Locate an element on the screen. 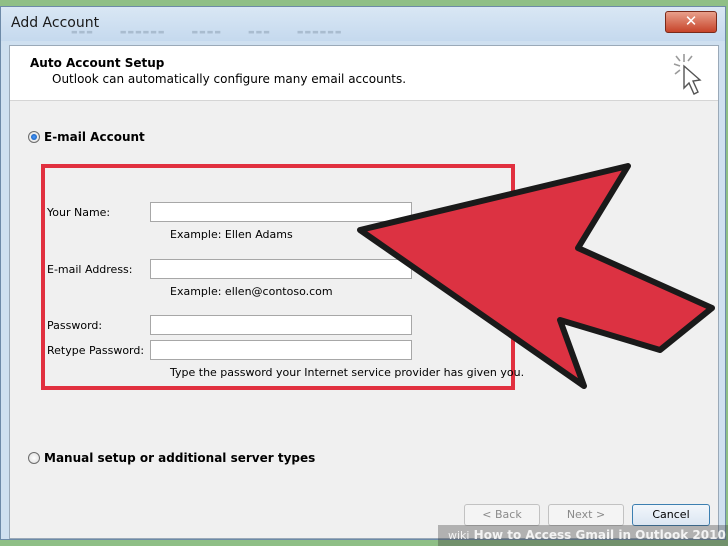  email-address-label: E-mail Address: is located at coordinates (90, 269).